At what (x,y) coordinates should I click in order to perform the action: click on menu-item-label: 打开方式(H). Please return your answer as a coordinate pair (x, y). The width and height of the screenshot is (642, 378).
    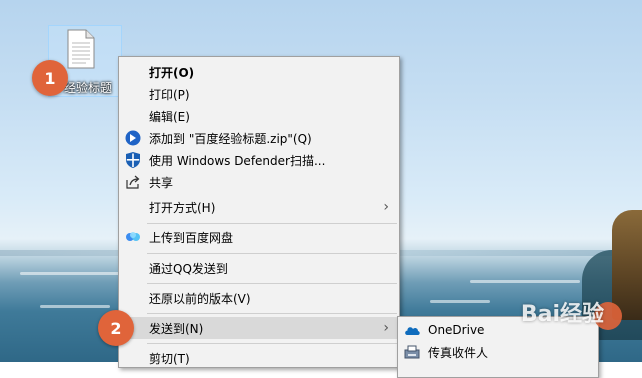
    Looking at the image, I should click on (182, 207).